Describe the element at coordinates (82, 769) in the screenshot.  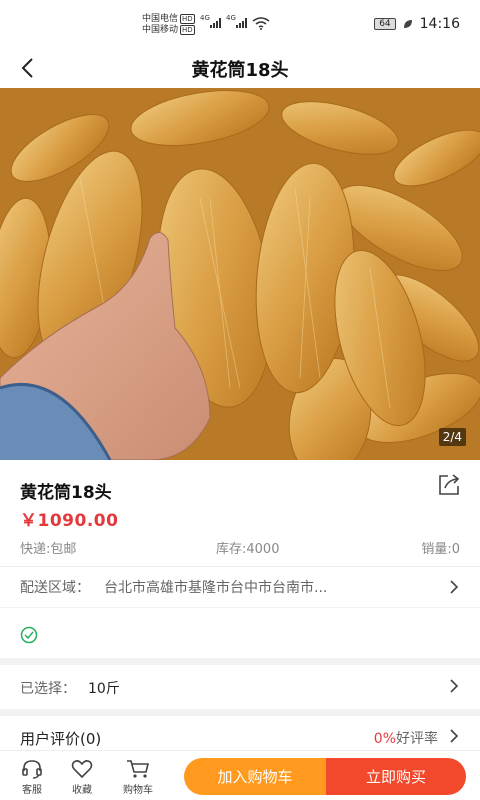
I see `heart-icon` at that location.